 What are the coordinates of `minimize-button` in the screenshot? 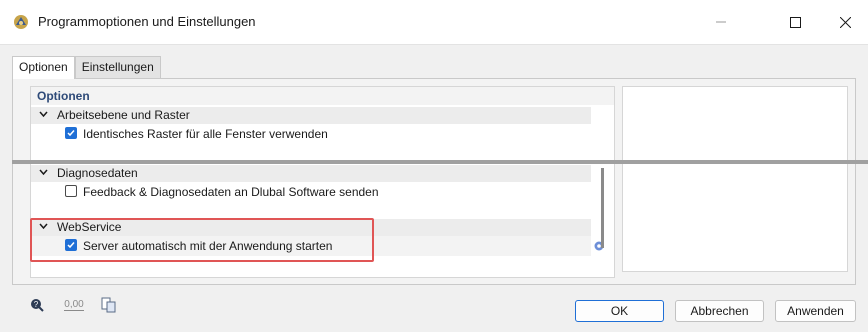 It's located at (721, 22).